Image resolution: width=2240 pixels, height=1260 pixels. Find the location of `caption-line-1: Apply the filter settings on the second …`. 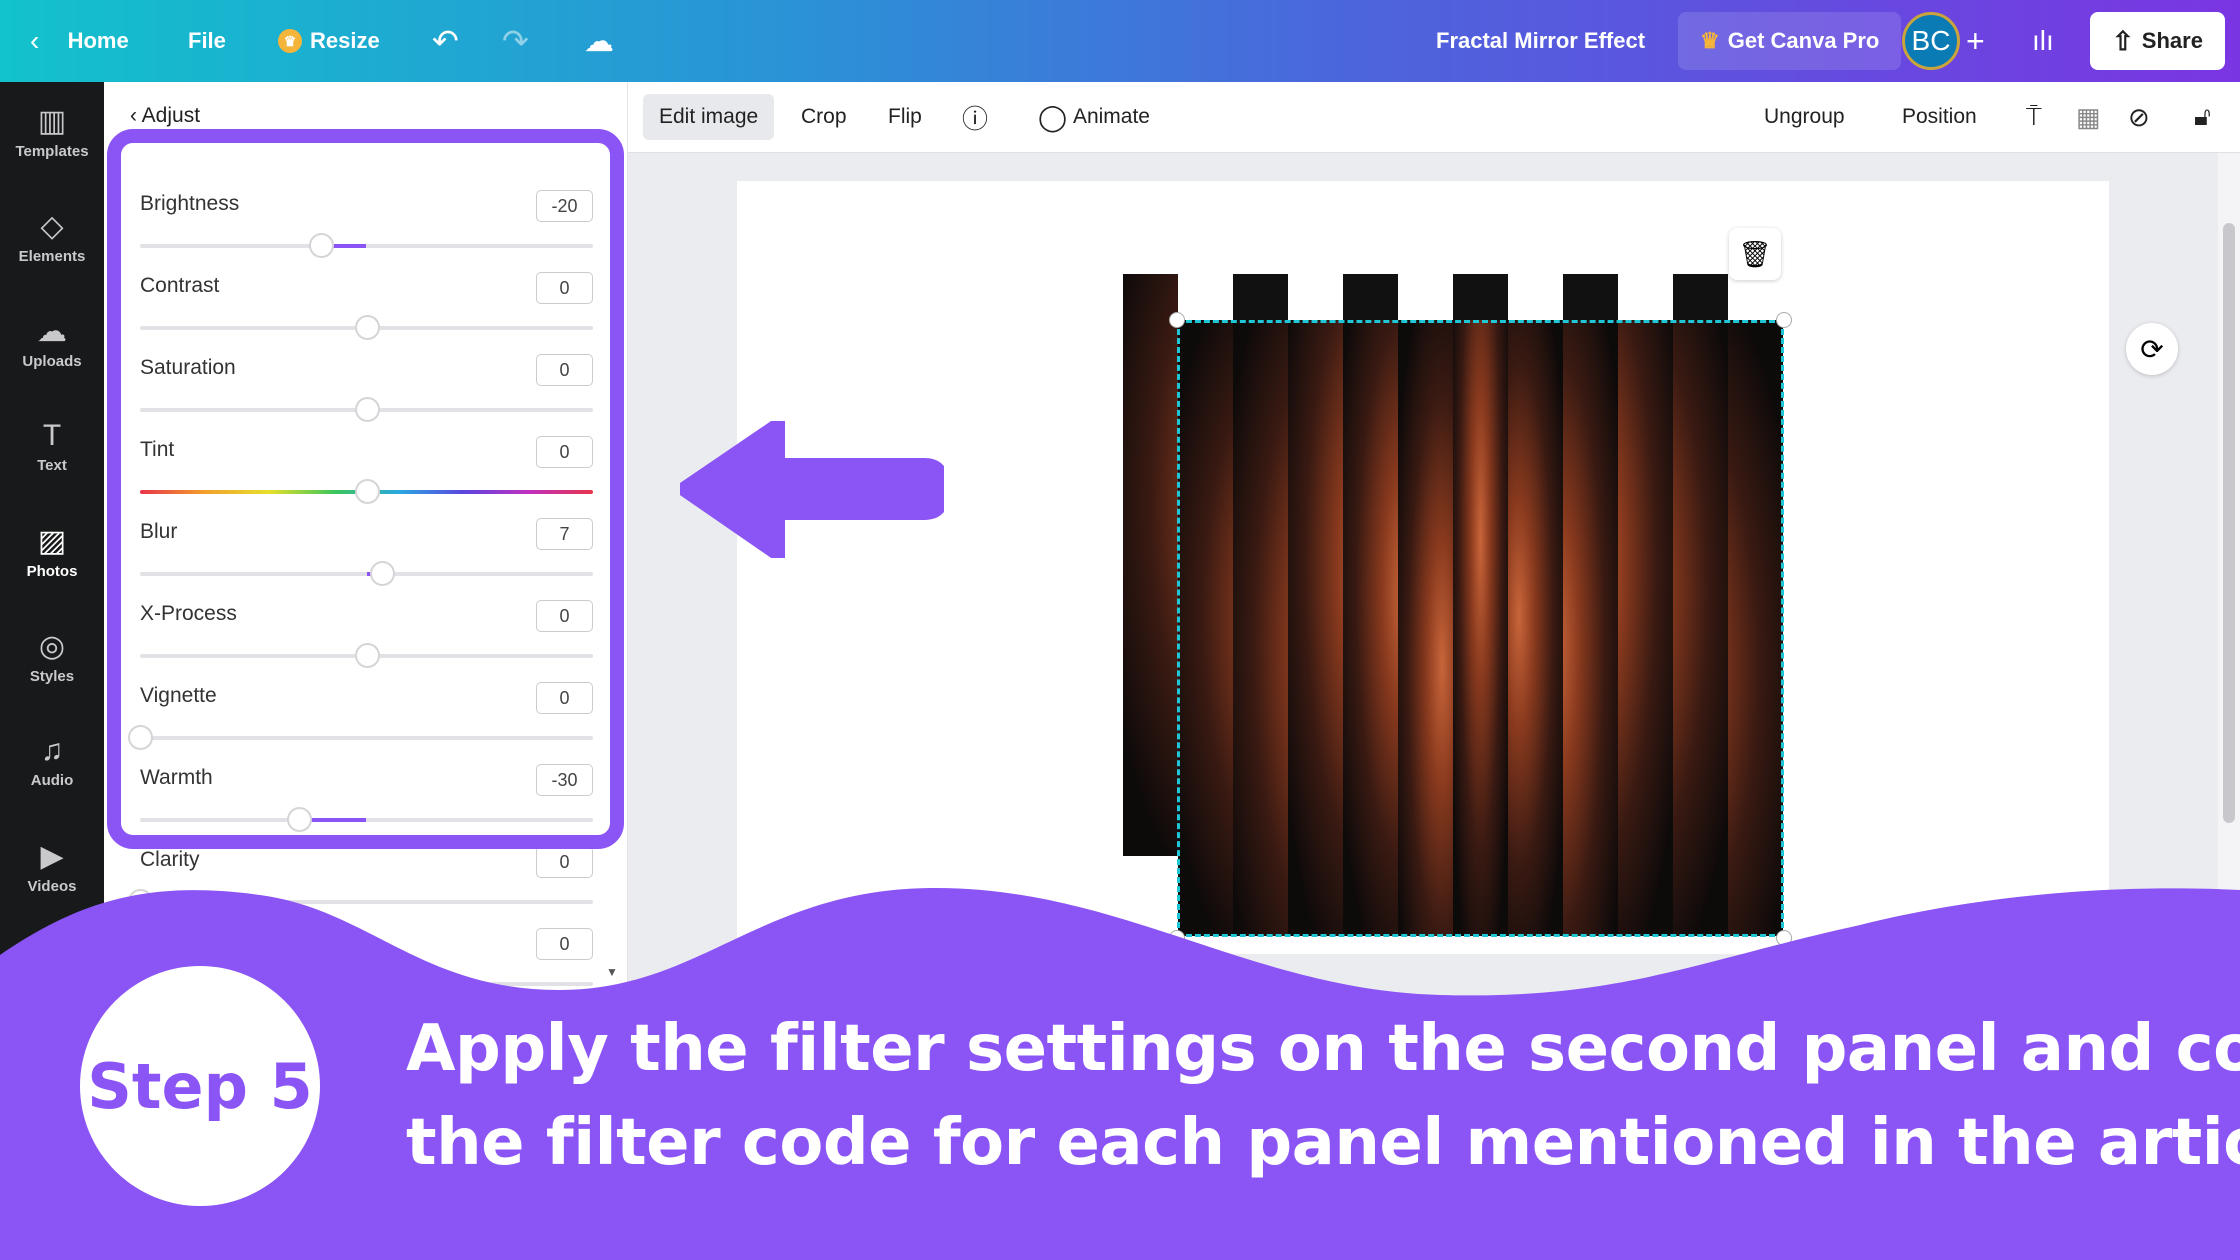

caption-line-1: Apply the filter settings on the second … is located at coordinates (1323, 1049).